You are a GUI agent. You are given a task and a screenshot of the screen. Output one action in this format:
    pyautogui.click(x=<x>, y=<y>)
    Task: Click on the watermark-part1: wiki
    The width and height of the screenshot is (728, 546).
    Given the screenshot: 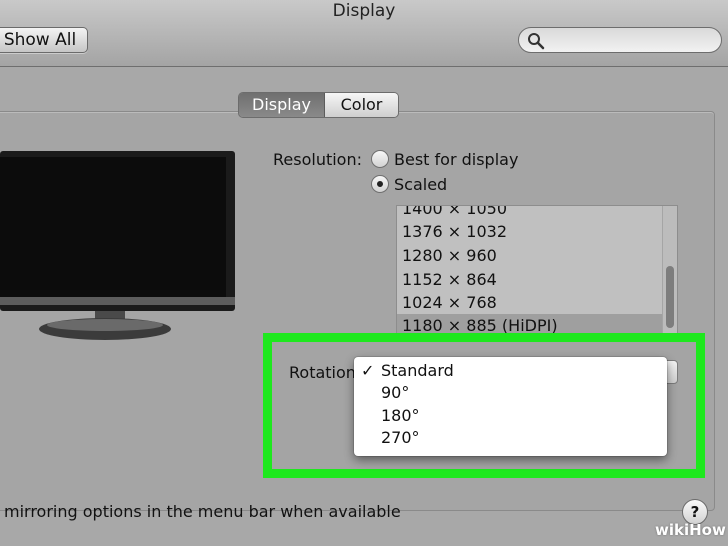 What is the action you would take?
    pyautogui.click(x=672, y=530)
    